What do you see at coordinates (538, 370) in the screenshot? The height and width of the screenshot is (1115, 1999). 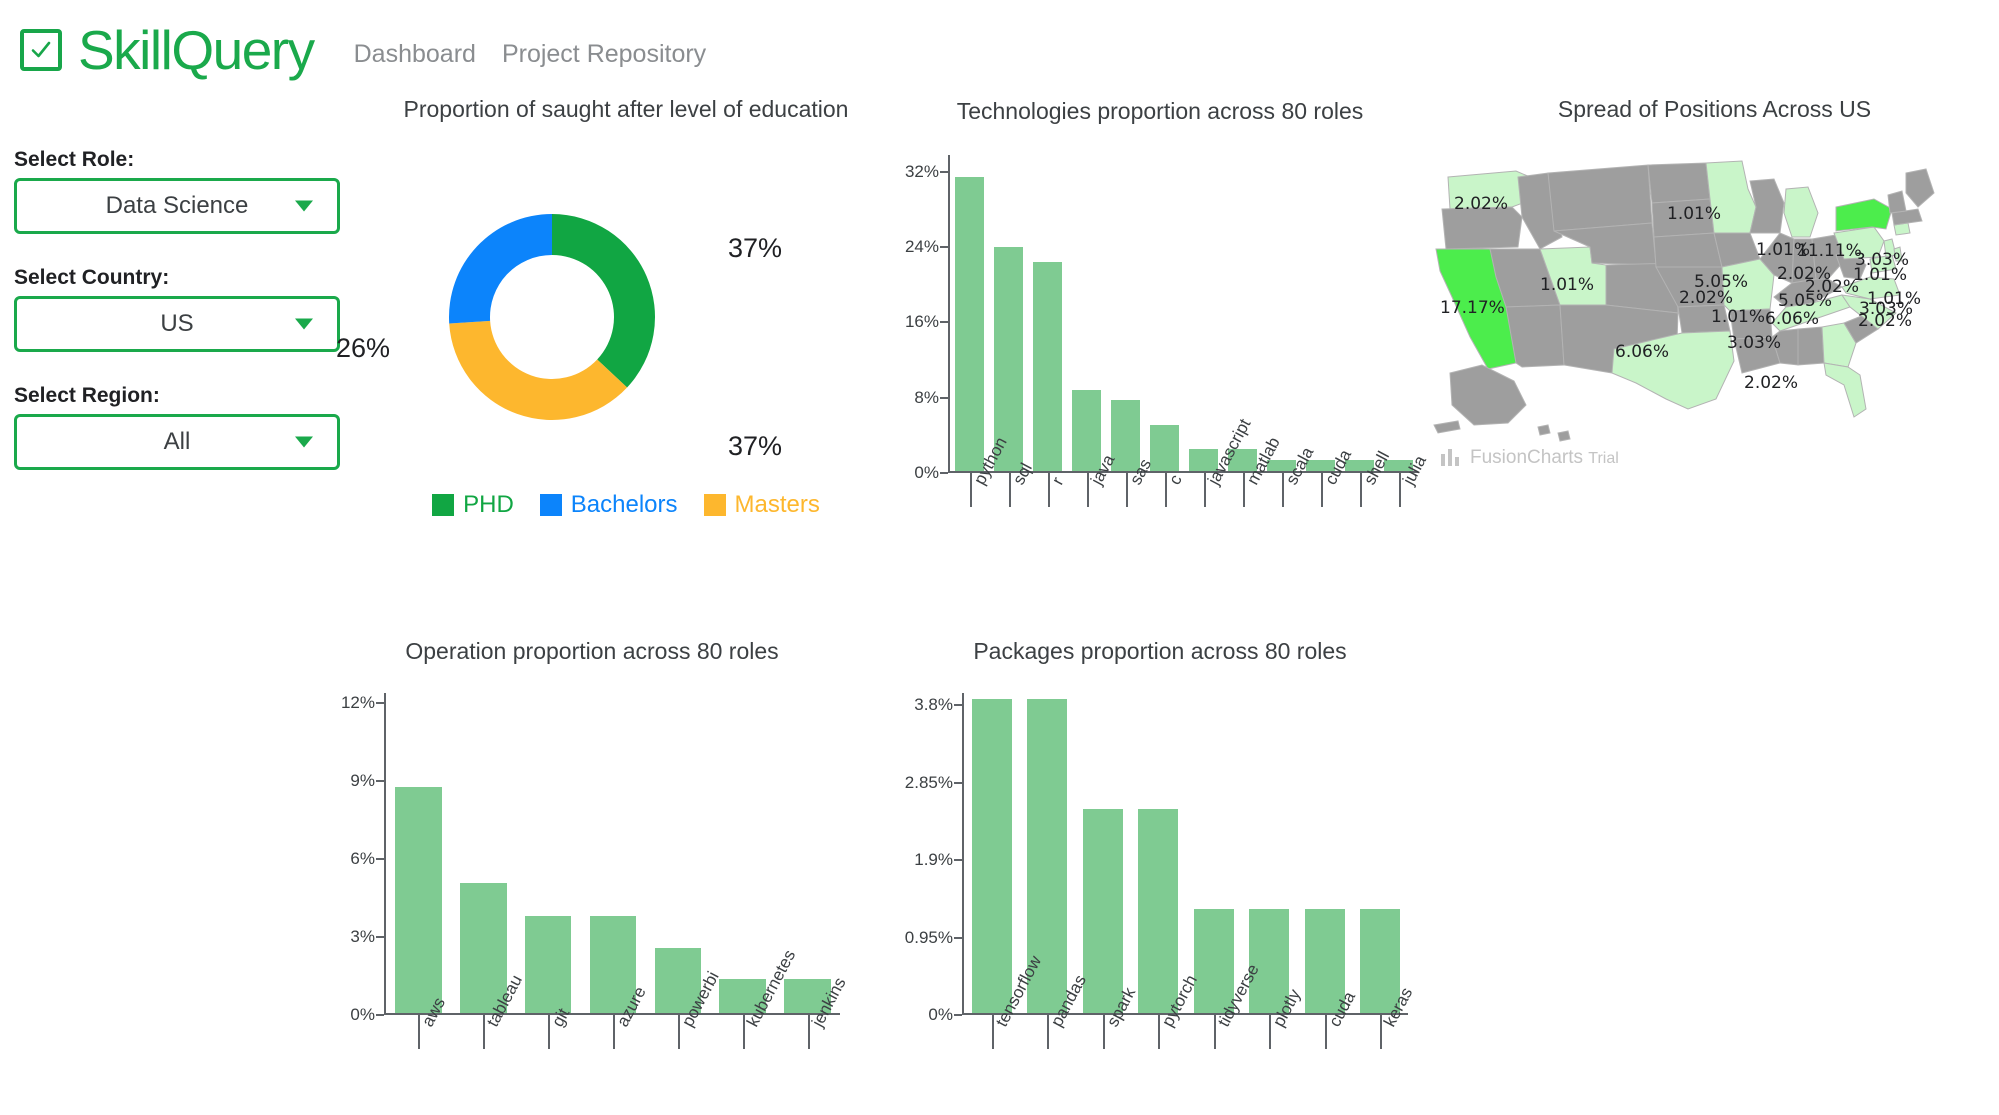 I see `donut-slice-masters` at bounding box center [538, 370].